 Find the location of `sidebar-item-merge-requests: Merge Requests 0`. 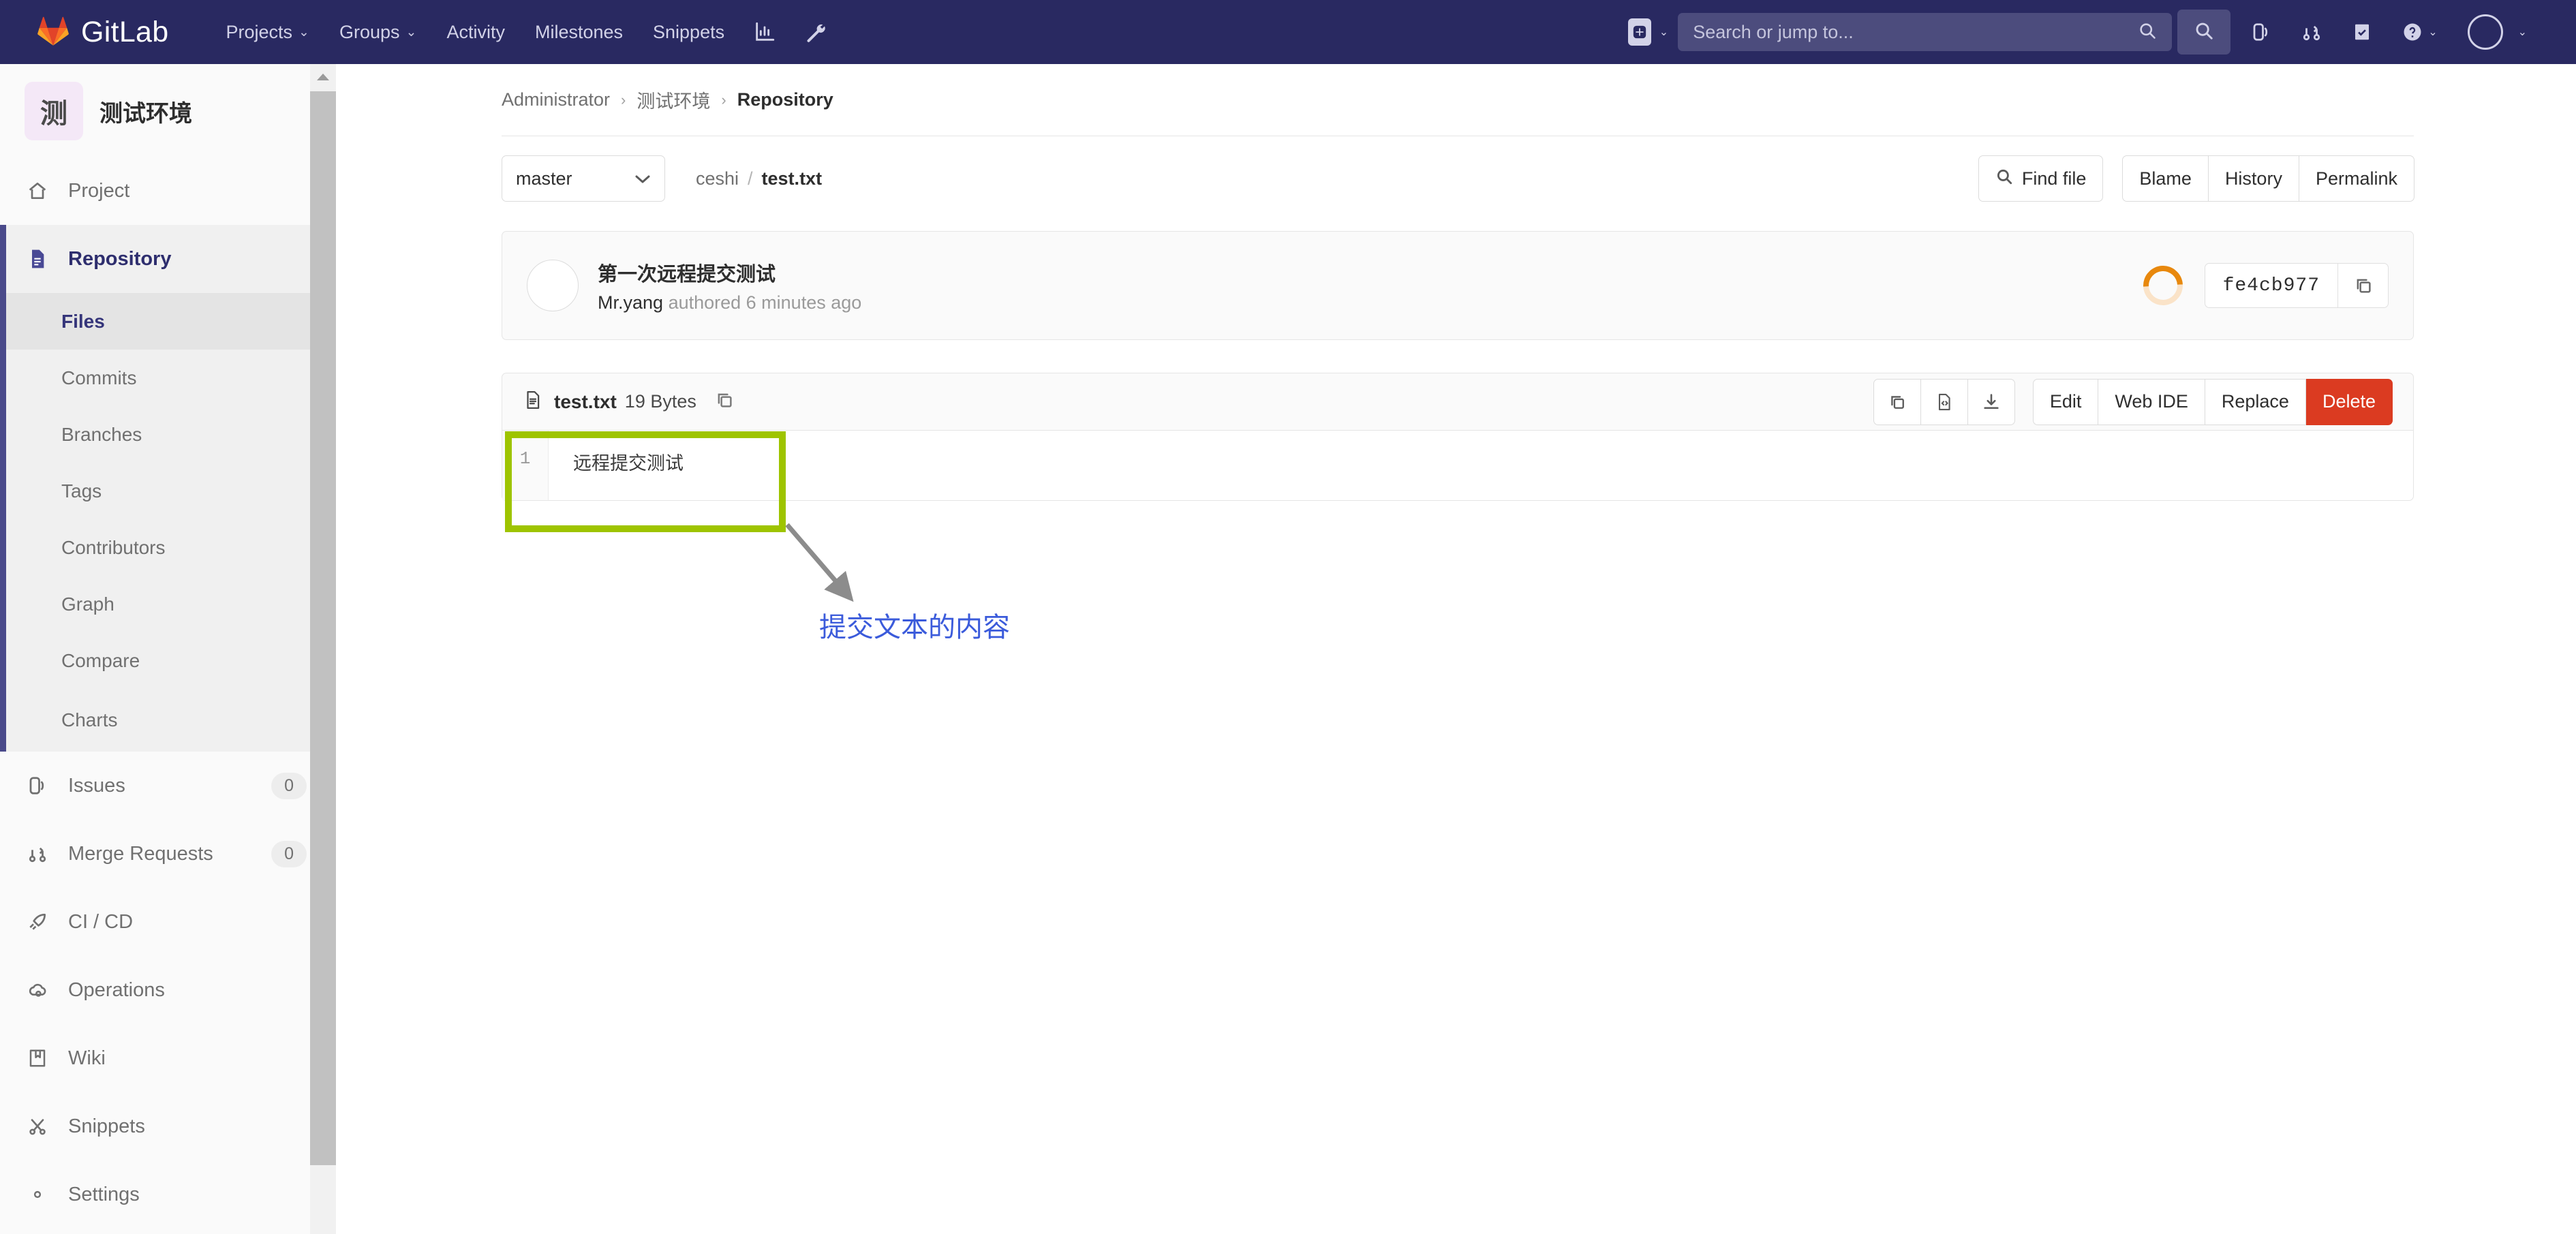

sidebar-item-merge-requests: Merge Requests 0 is located at coordinates (167, 854).